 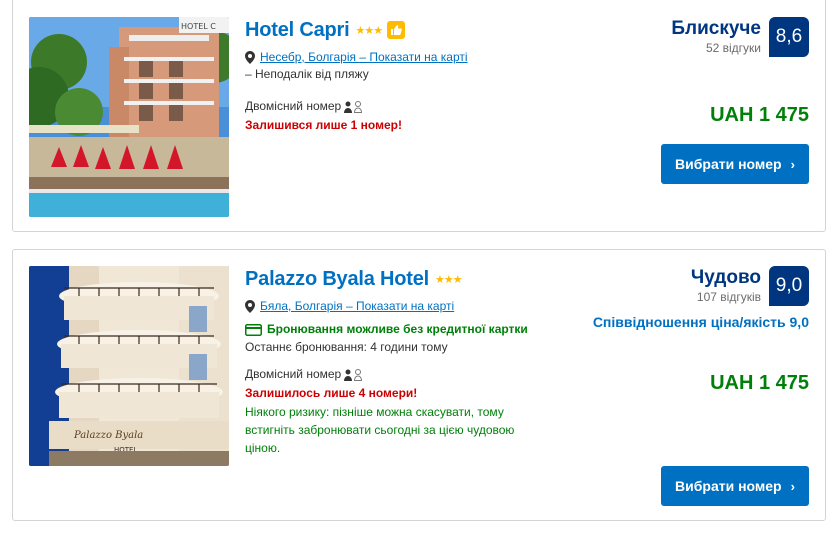 I want to click on show-on-map-link: Несебр, Болгарія – Показати на карті, so click(x=364, y=57).